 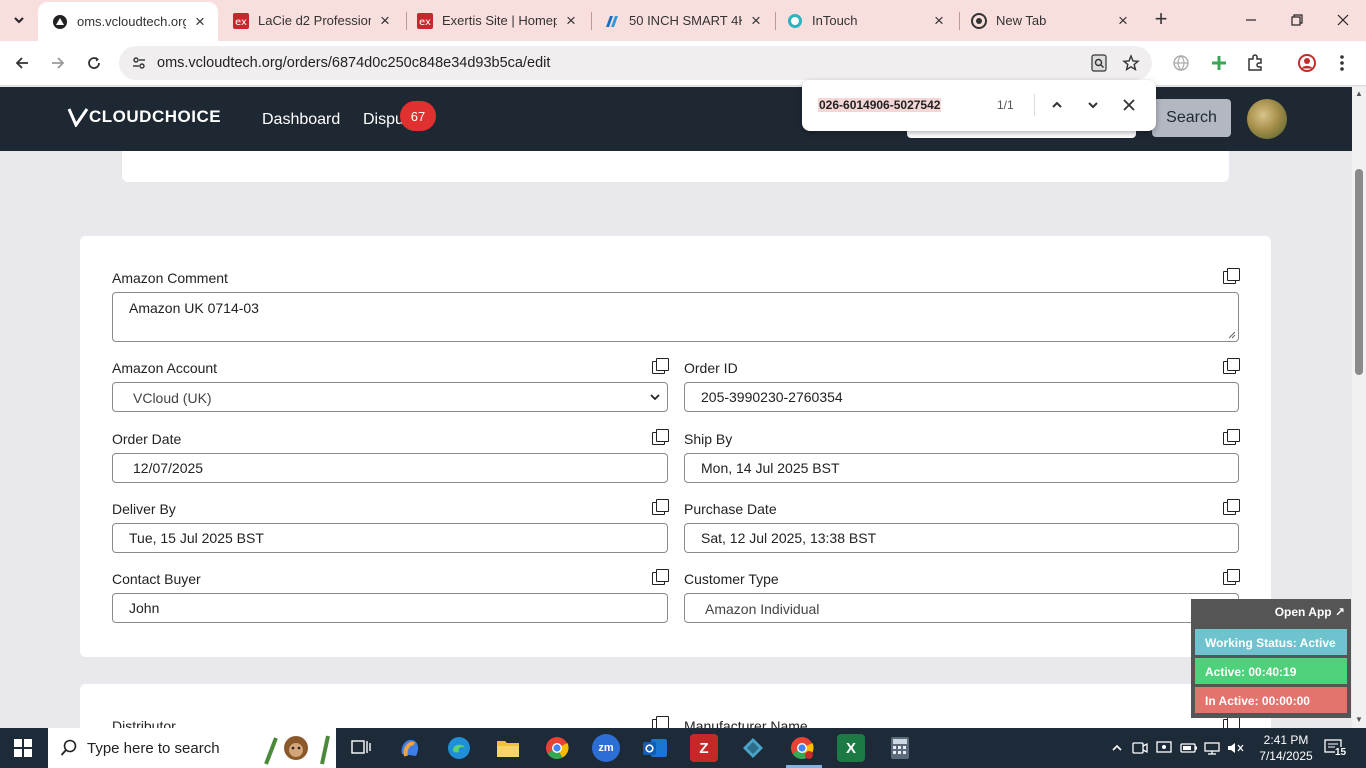 What do you see at coordinates (128, 21) in the screenshot?
I see `tab-oms: oms.vcloudtech.org/c ×` at bounding box center [128, 21].